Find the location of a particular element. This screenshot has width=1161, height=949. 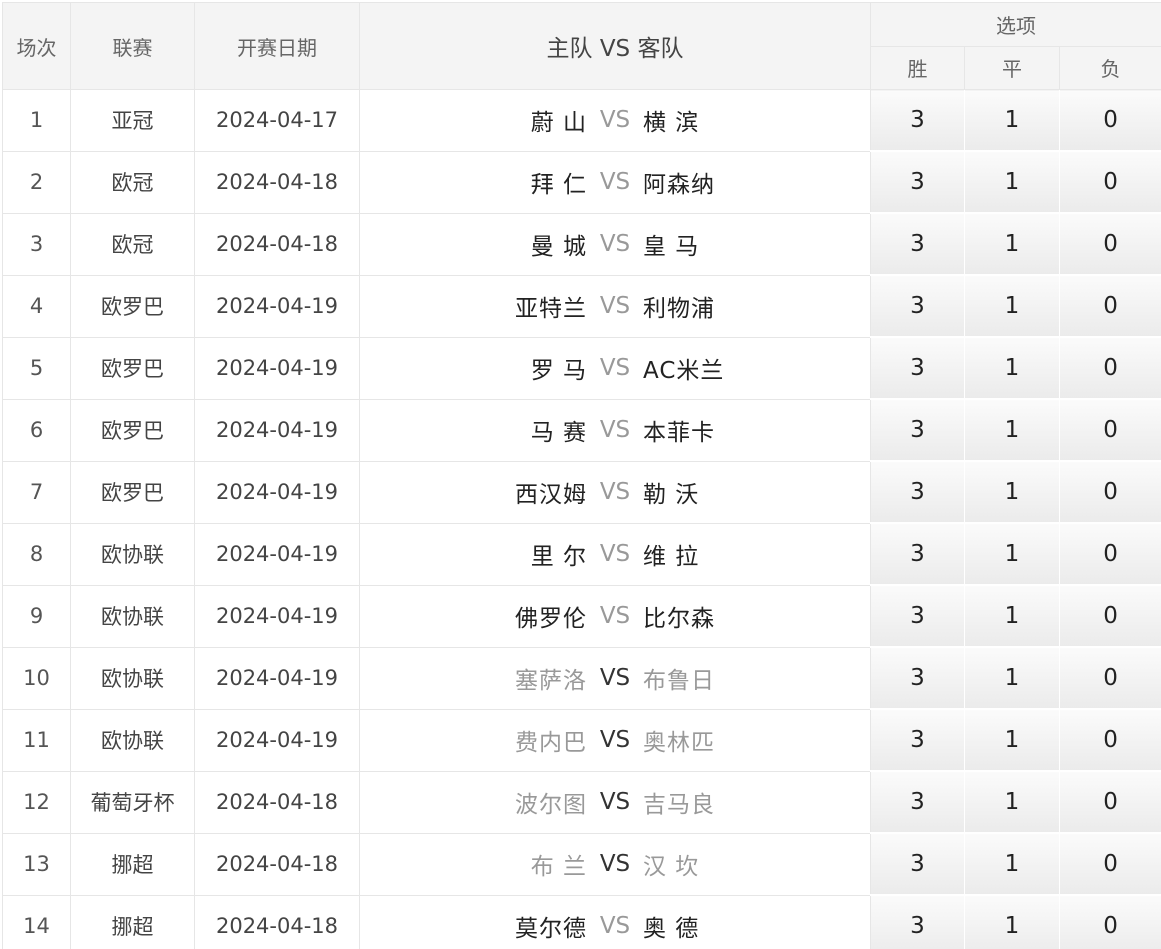

table-row: 8 欧协联 2024-04-19 里 尔 VS 维 拉 310 is located at coordinates (581, 554).